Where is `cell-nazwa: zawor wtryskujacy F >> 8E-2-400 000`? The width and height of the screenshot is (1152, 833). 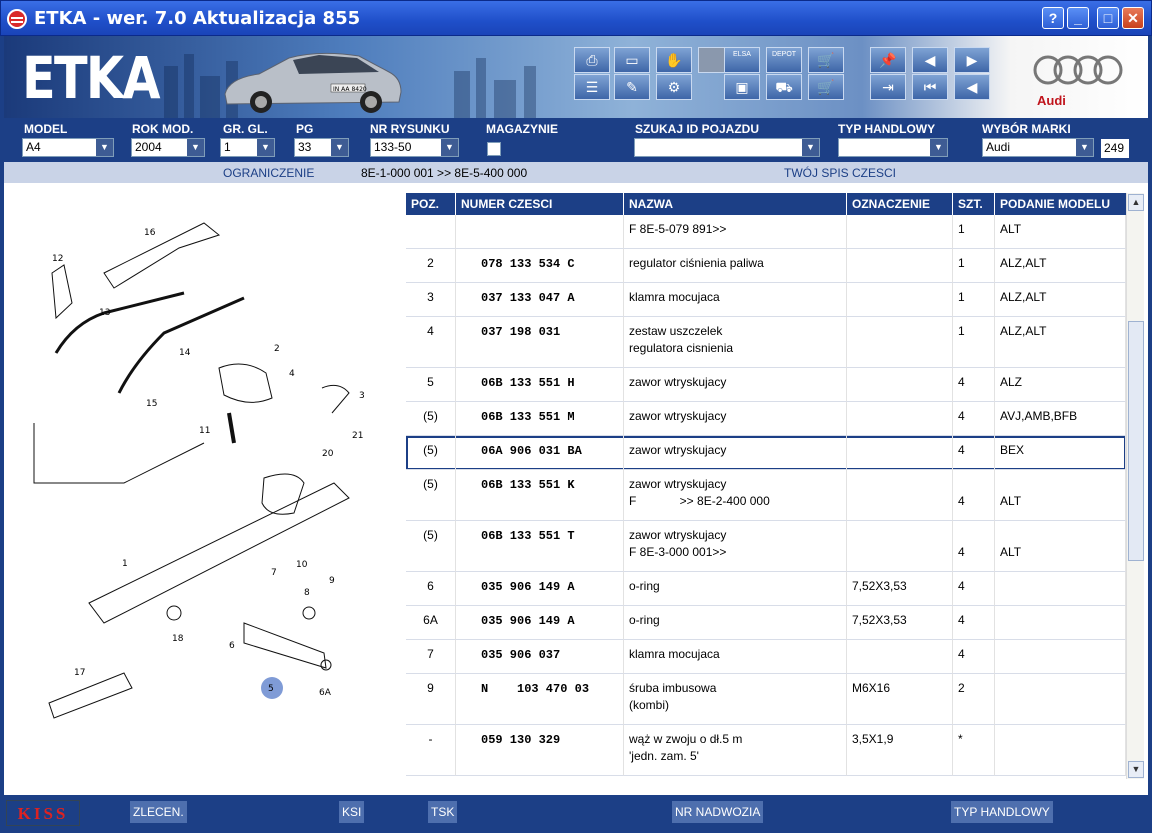 cell-nazwa: zawor wtryskujacy F >> 8E-2-400 000 is located at coordinates (735, 495).